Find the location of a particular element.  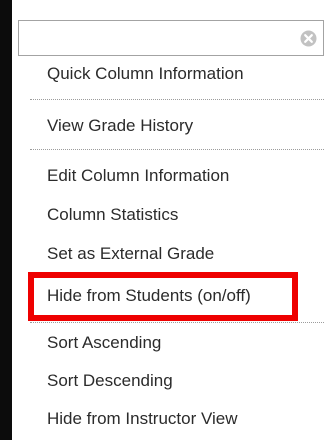

menu-item-hide-from-instructor-view: Hide from Instructor View is located at coordinates (171, 419).